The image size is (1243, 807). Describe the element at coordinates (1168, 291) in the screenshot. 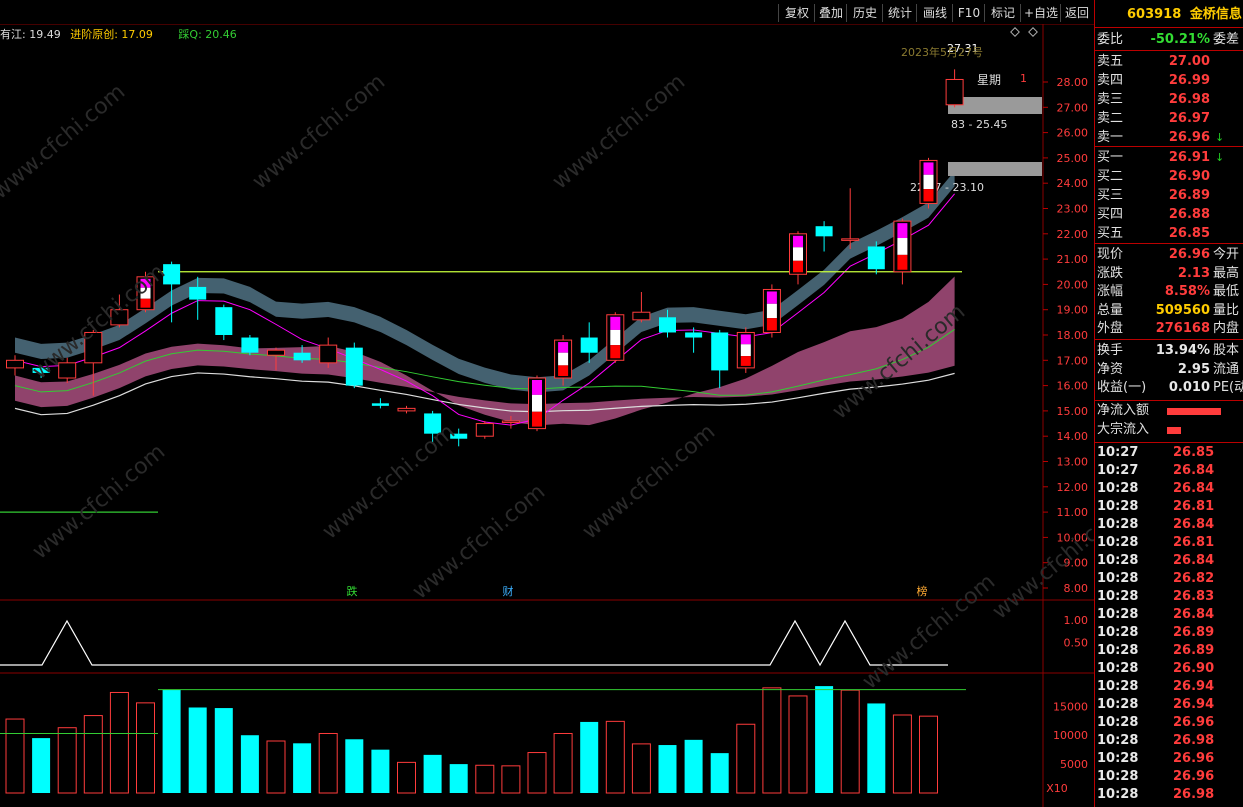

I see `stat-row: 涨幅 8.58% 最低` at that location.